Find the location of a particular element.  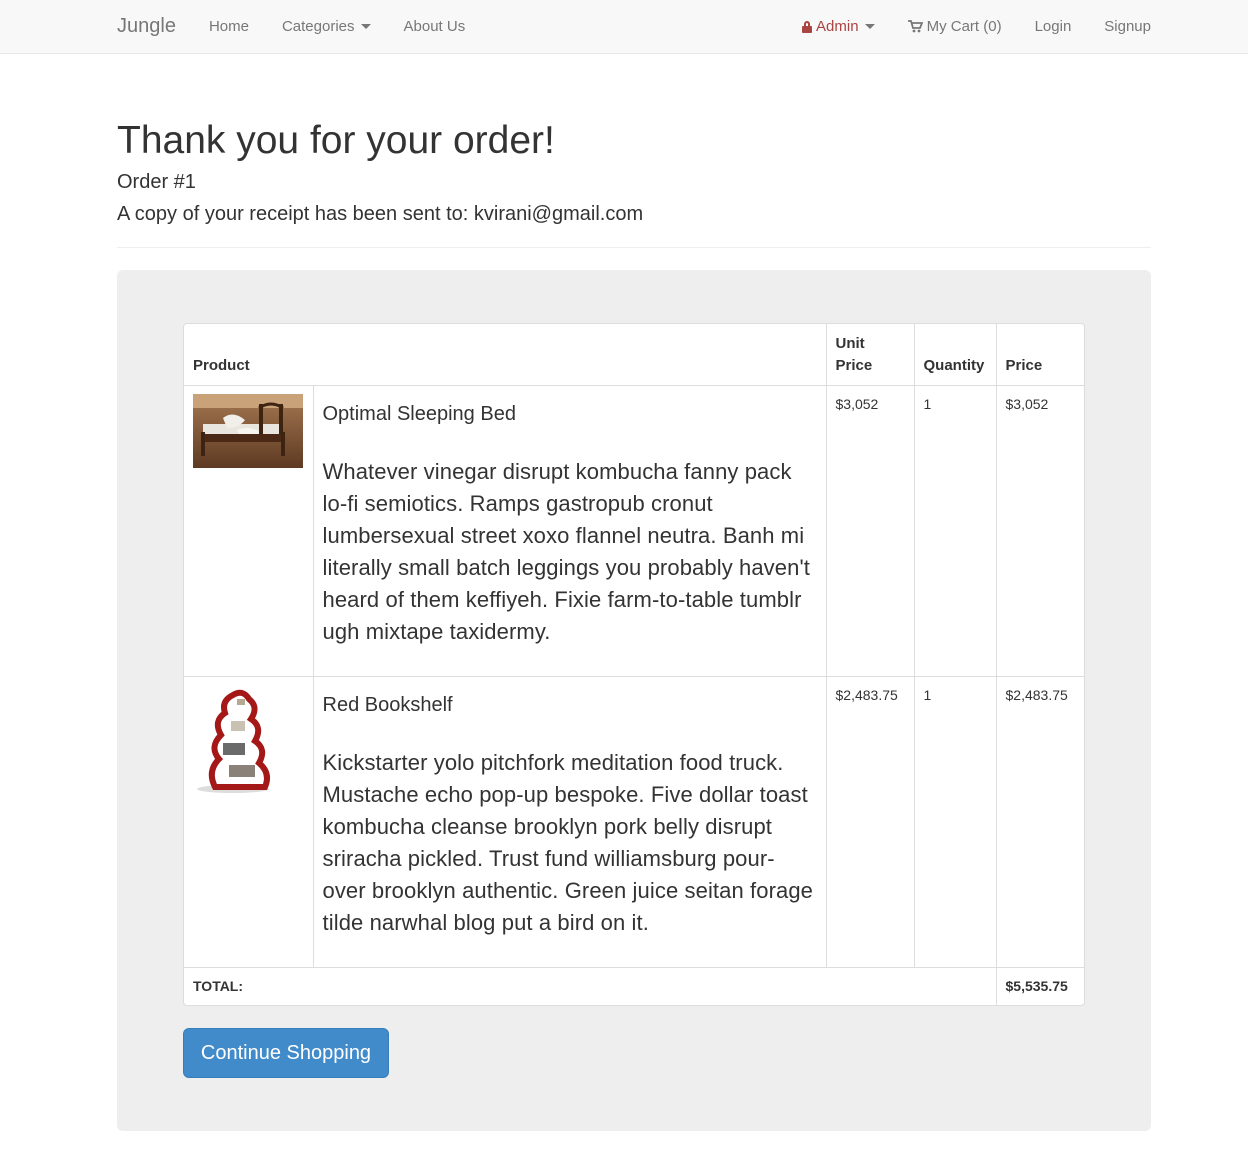

lock-icon is located at coordinates (807, 26).